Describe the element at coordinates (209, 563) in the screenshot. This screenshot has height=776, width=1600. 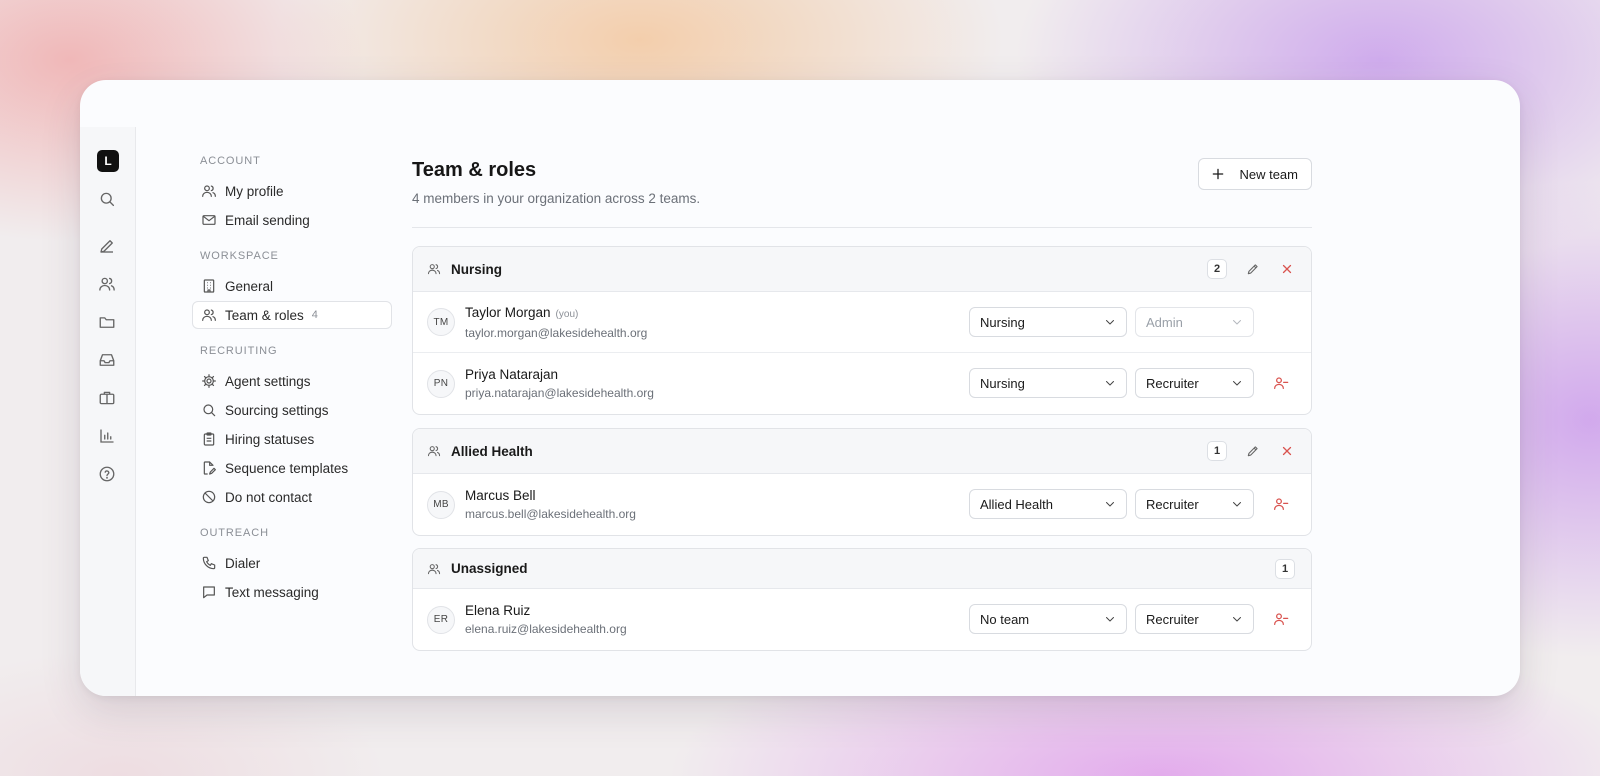
I see `phone-icon` at that location.